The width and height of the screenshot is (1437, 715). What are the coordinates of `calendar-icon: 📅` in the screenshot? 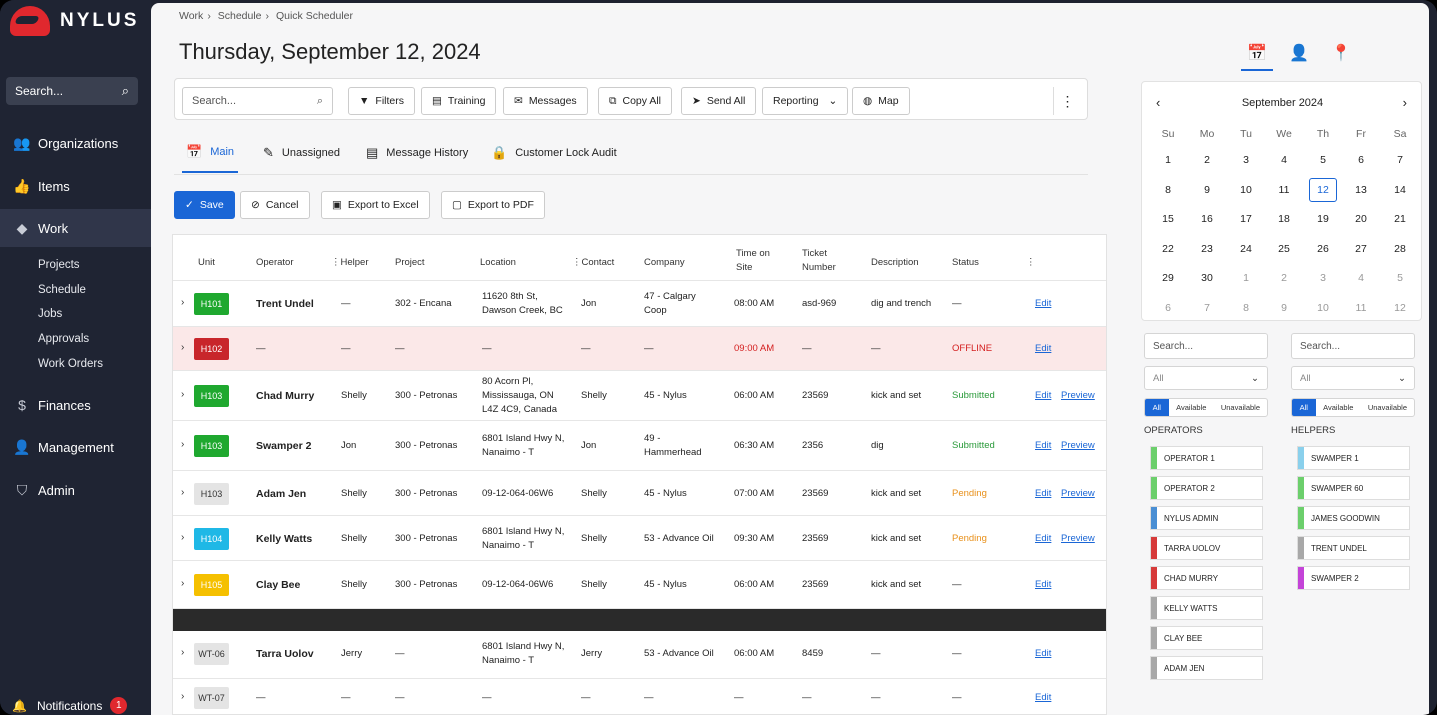 It's located at (1257, 57).